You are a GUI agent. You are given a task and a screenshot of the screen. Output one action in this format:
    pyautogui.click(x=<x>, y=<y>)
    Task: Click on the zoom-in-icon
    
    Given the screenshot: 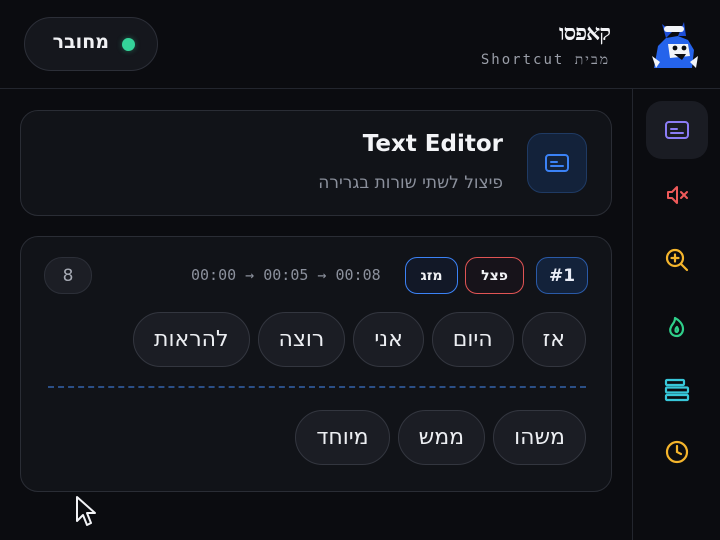 What is the action you would take?
    pyautogui.click(x=677, y=260)
    